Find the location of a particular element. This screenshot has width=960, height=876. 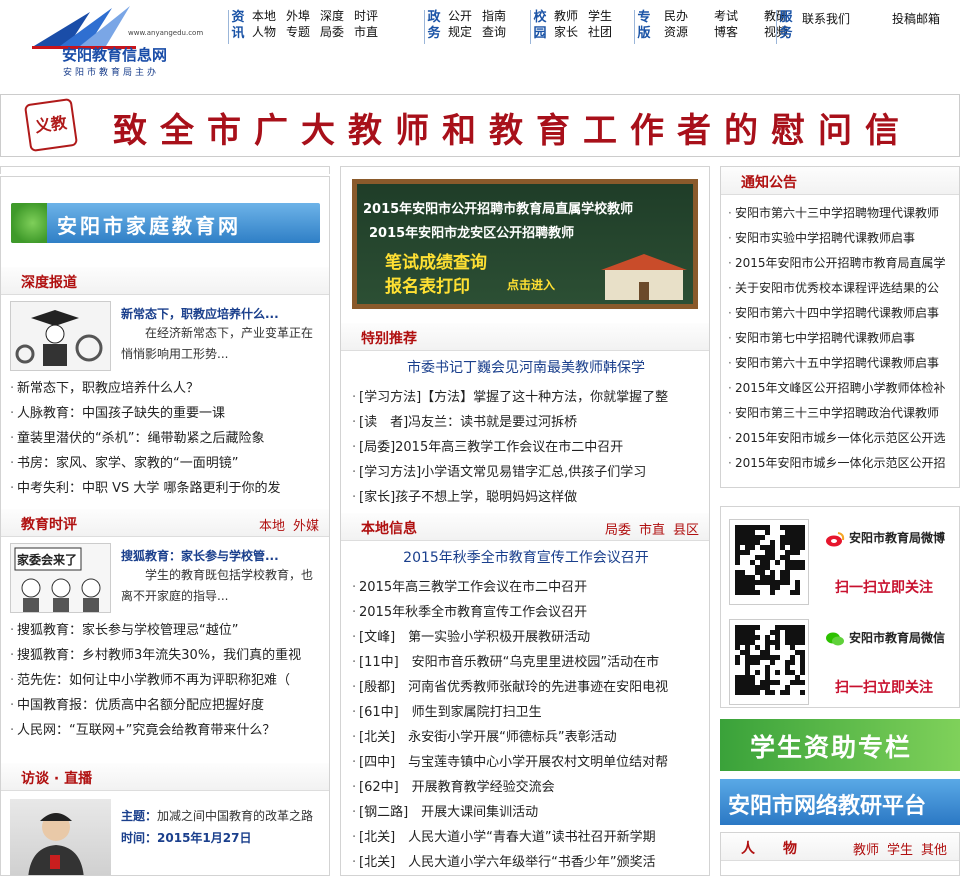

nav-link: 指南 is located at coordinates (494, 16).